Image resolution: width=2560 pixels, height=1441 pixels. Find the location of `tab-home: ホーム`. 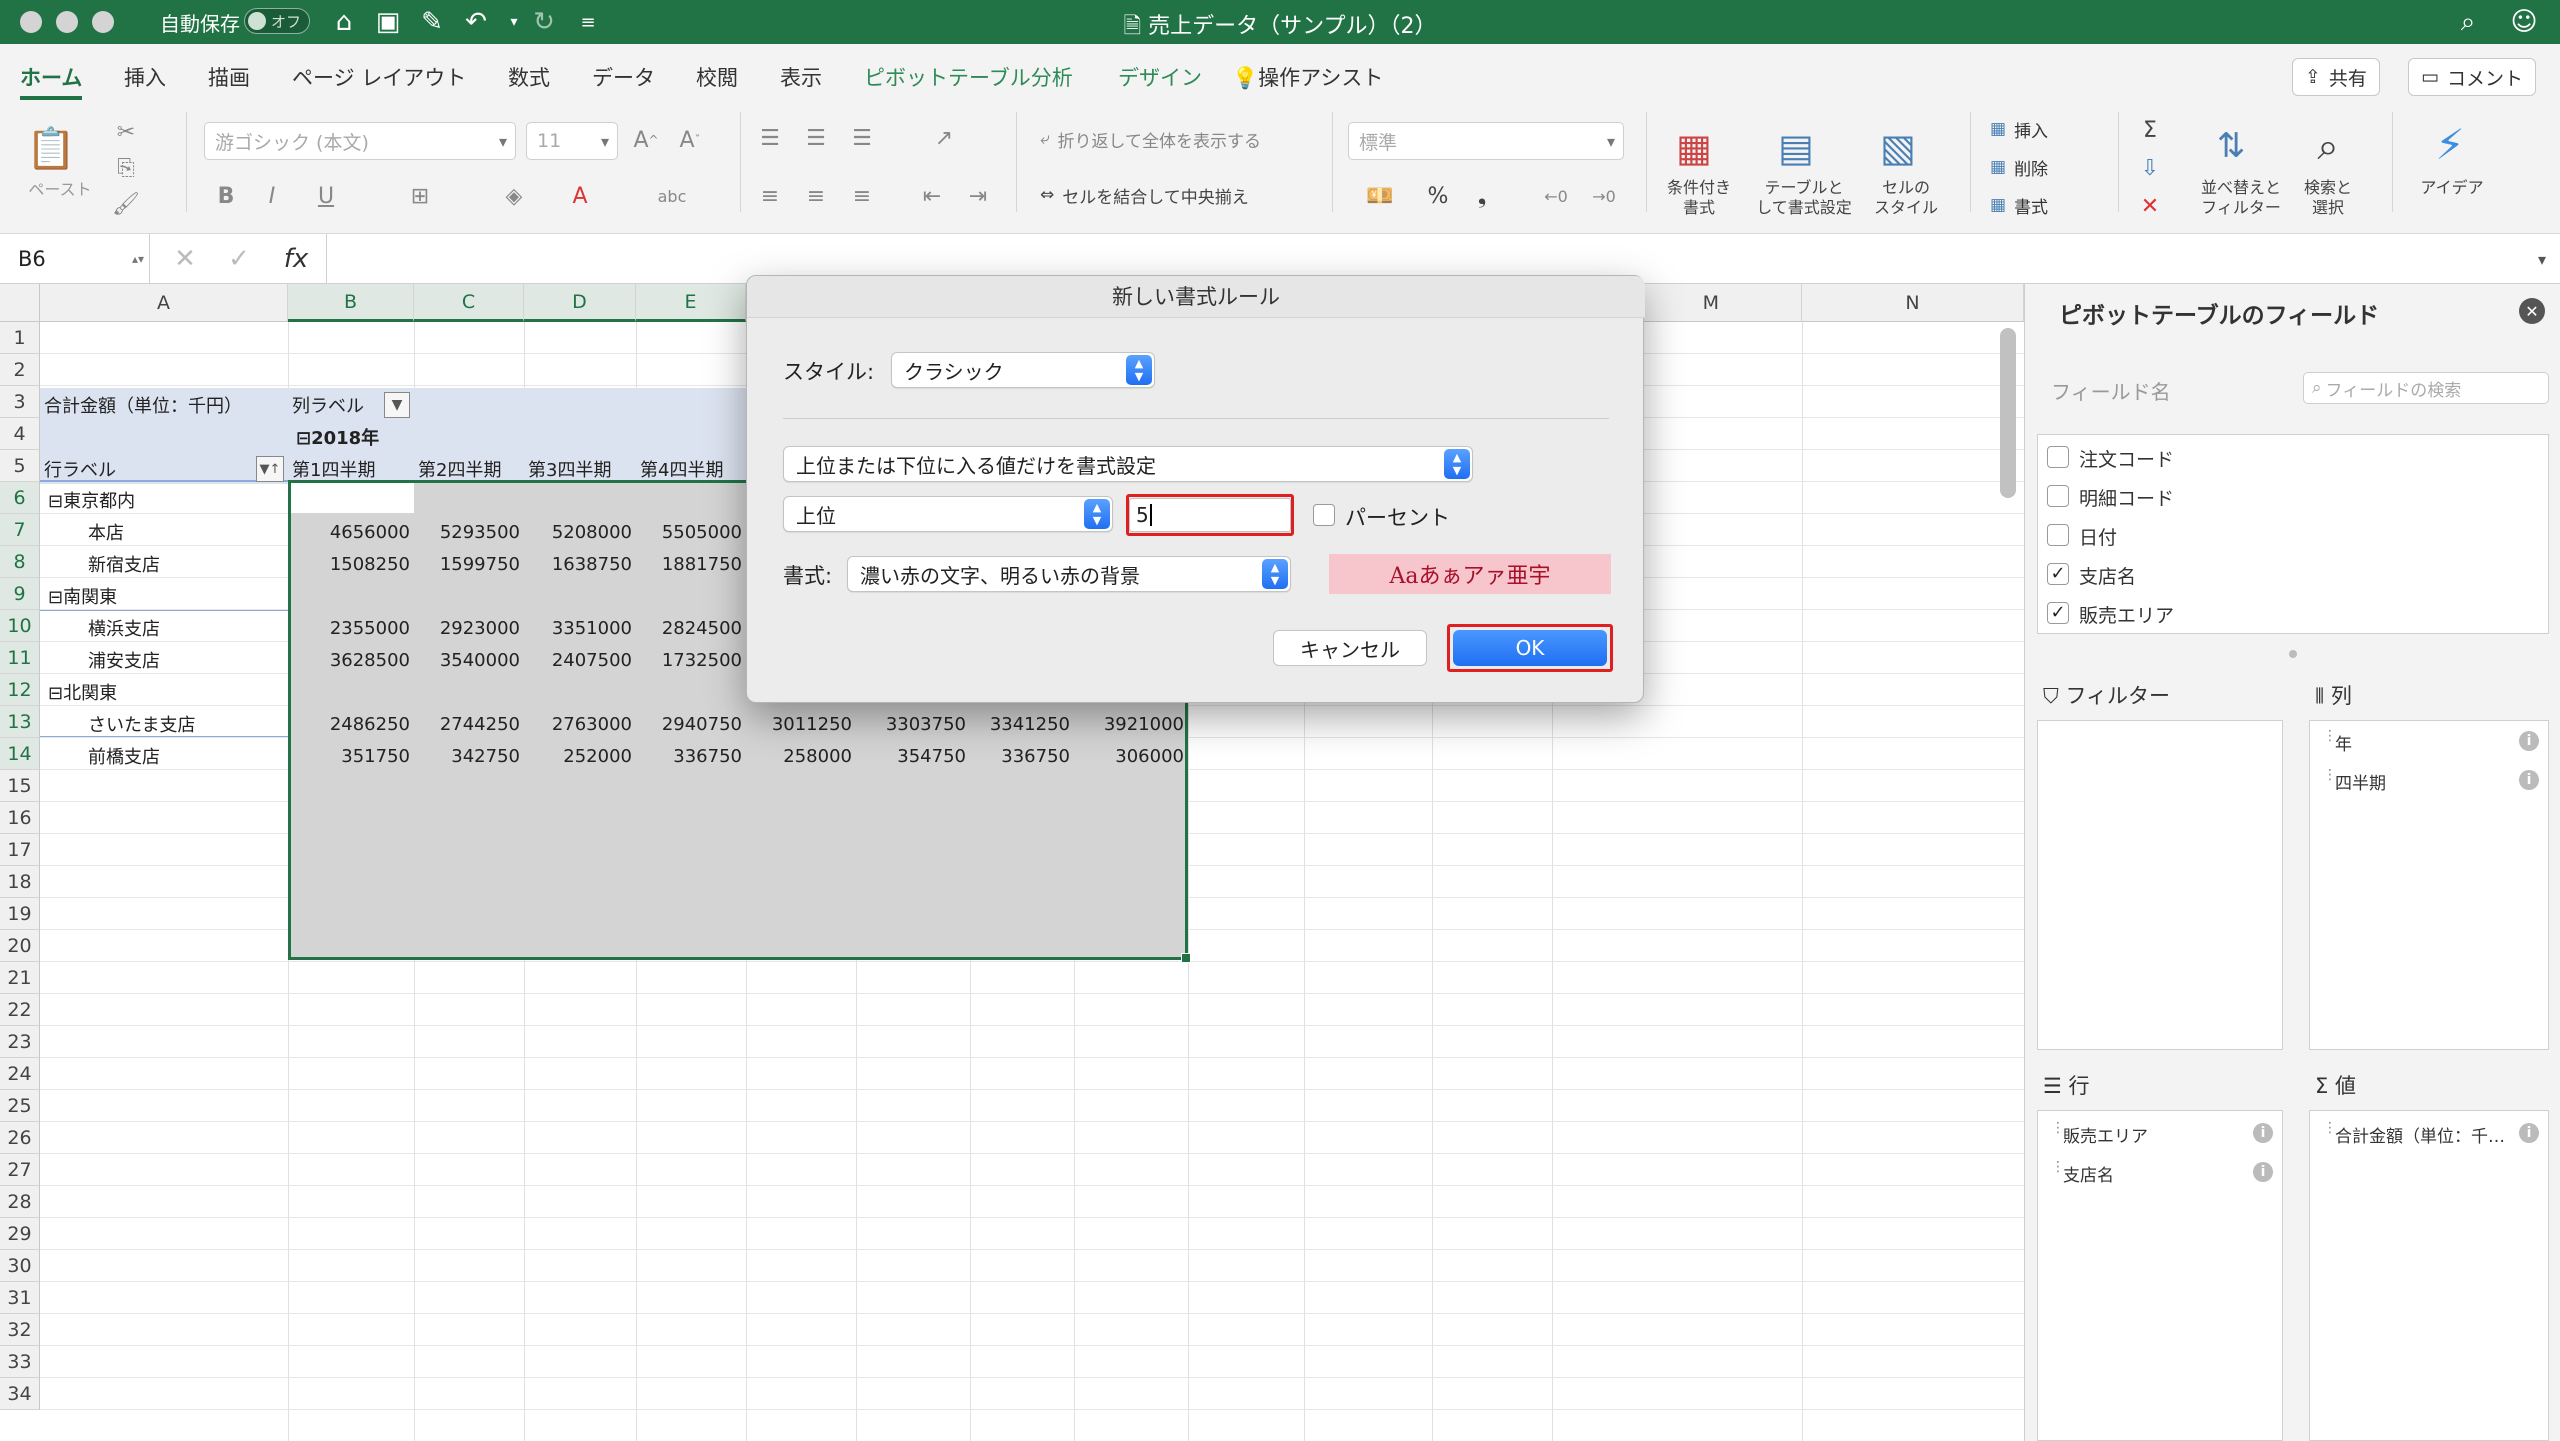

tab-home: ホーム is located at coordinates (51, 81).